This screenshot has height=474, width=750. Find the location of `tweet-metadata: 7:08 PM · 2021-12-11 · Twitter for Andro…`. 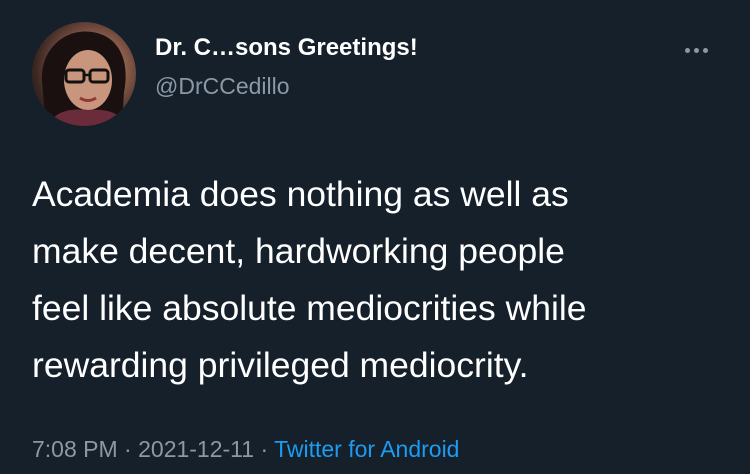

tweet-metadata: 7:08 PM · 2021-12-11 · Twitter for Andro… is located at coordinates (245, 449).